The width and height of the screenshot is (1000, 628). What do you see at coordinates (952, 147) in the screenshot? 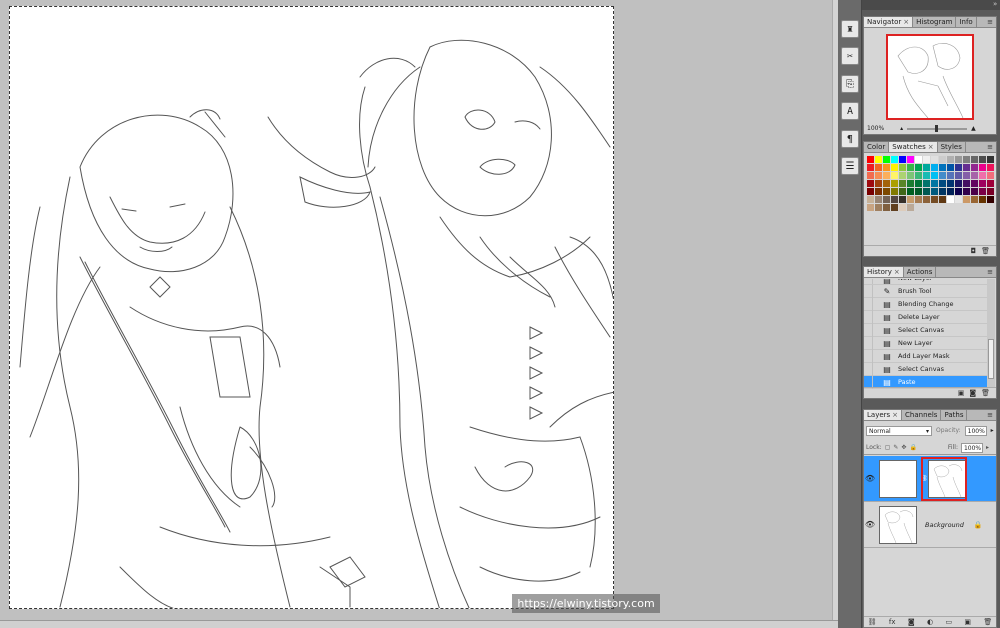
I see `tab-styles: Styles` at bounding box center [952, 147].